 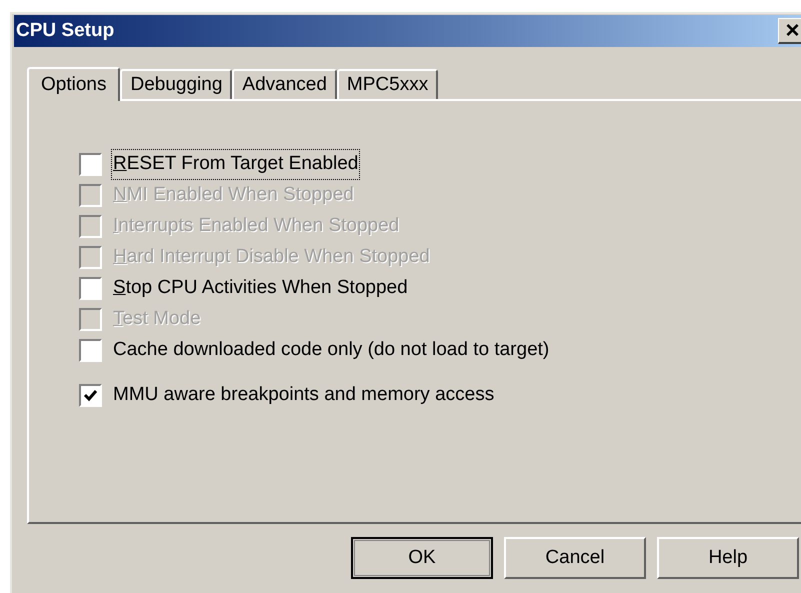 I want to click on checkbox-label: RESET From Target Enabled, so click(x=236, y=164).